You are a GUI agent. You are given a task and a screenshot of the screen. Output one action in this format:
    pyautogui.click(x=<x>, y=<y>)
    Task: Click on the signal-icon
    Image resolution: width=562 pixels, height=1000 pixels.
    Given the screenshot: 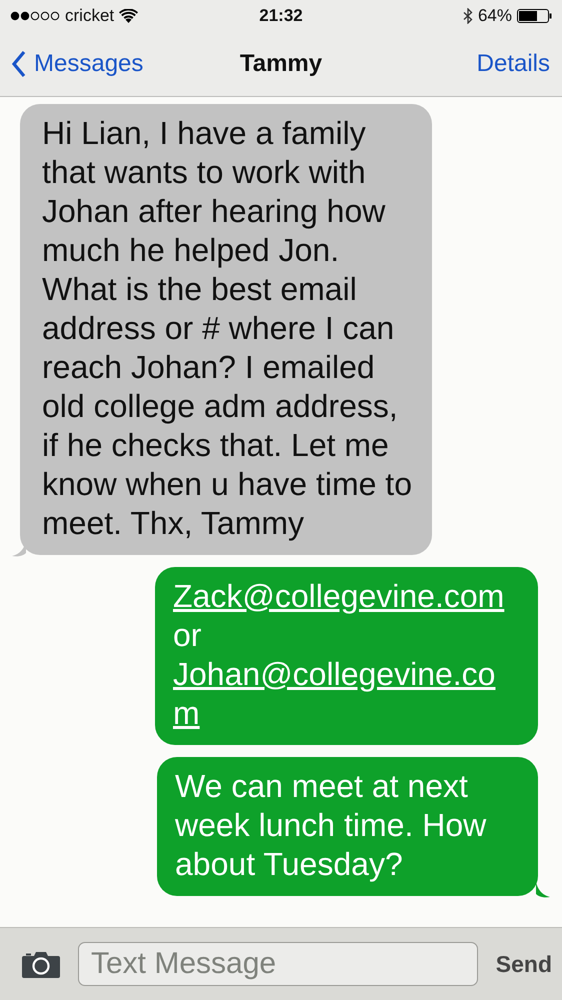 What is the action you would take?
    pyautogui.click(x=35, y=16)
    